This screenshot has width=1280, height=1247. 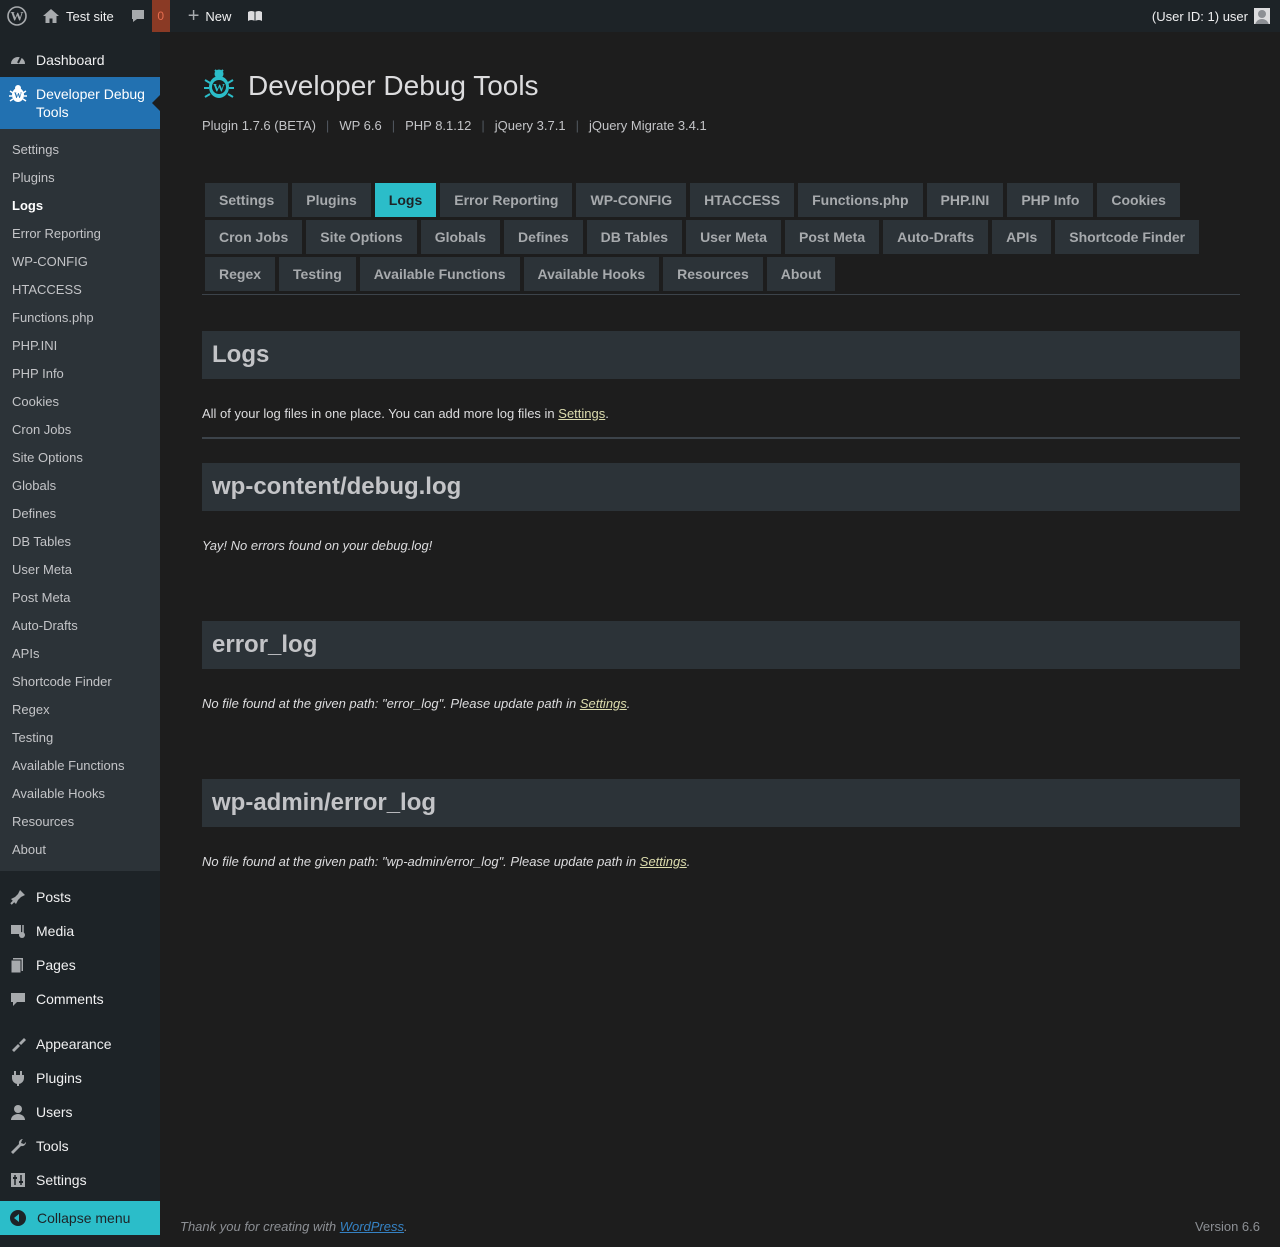 I want to click on log-file-title: error_log, so click(x=721, y=645).